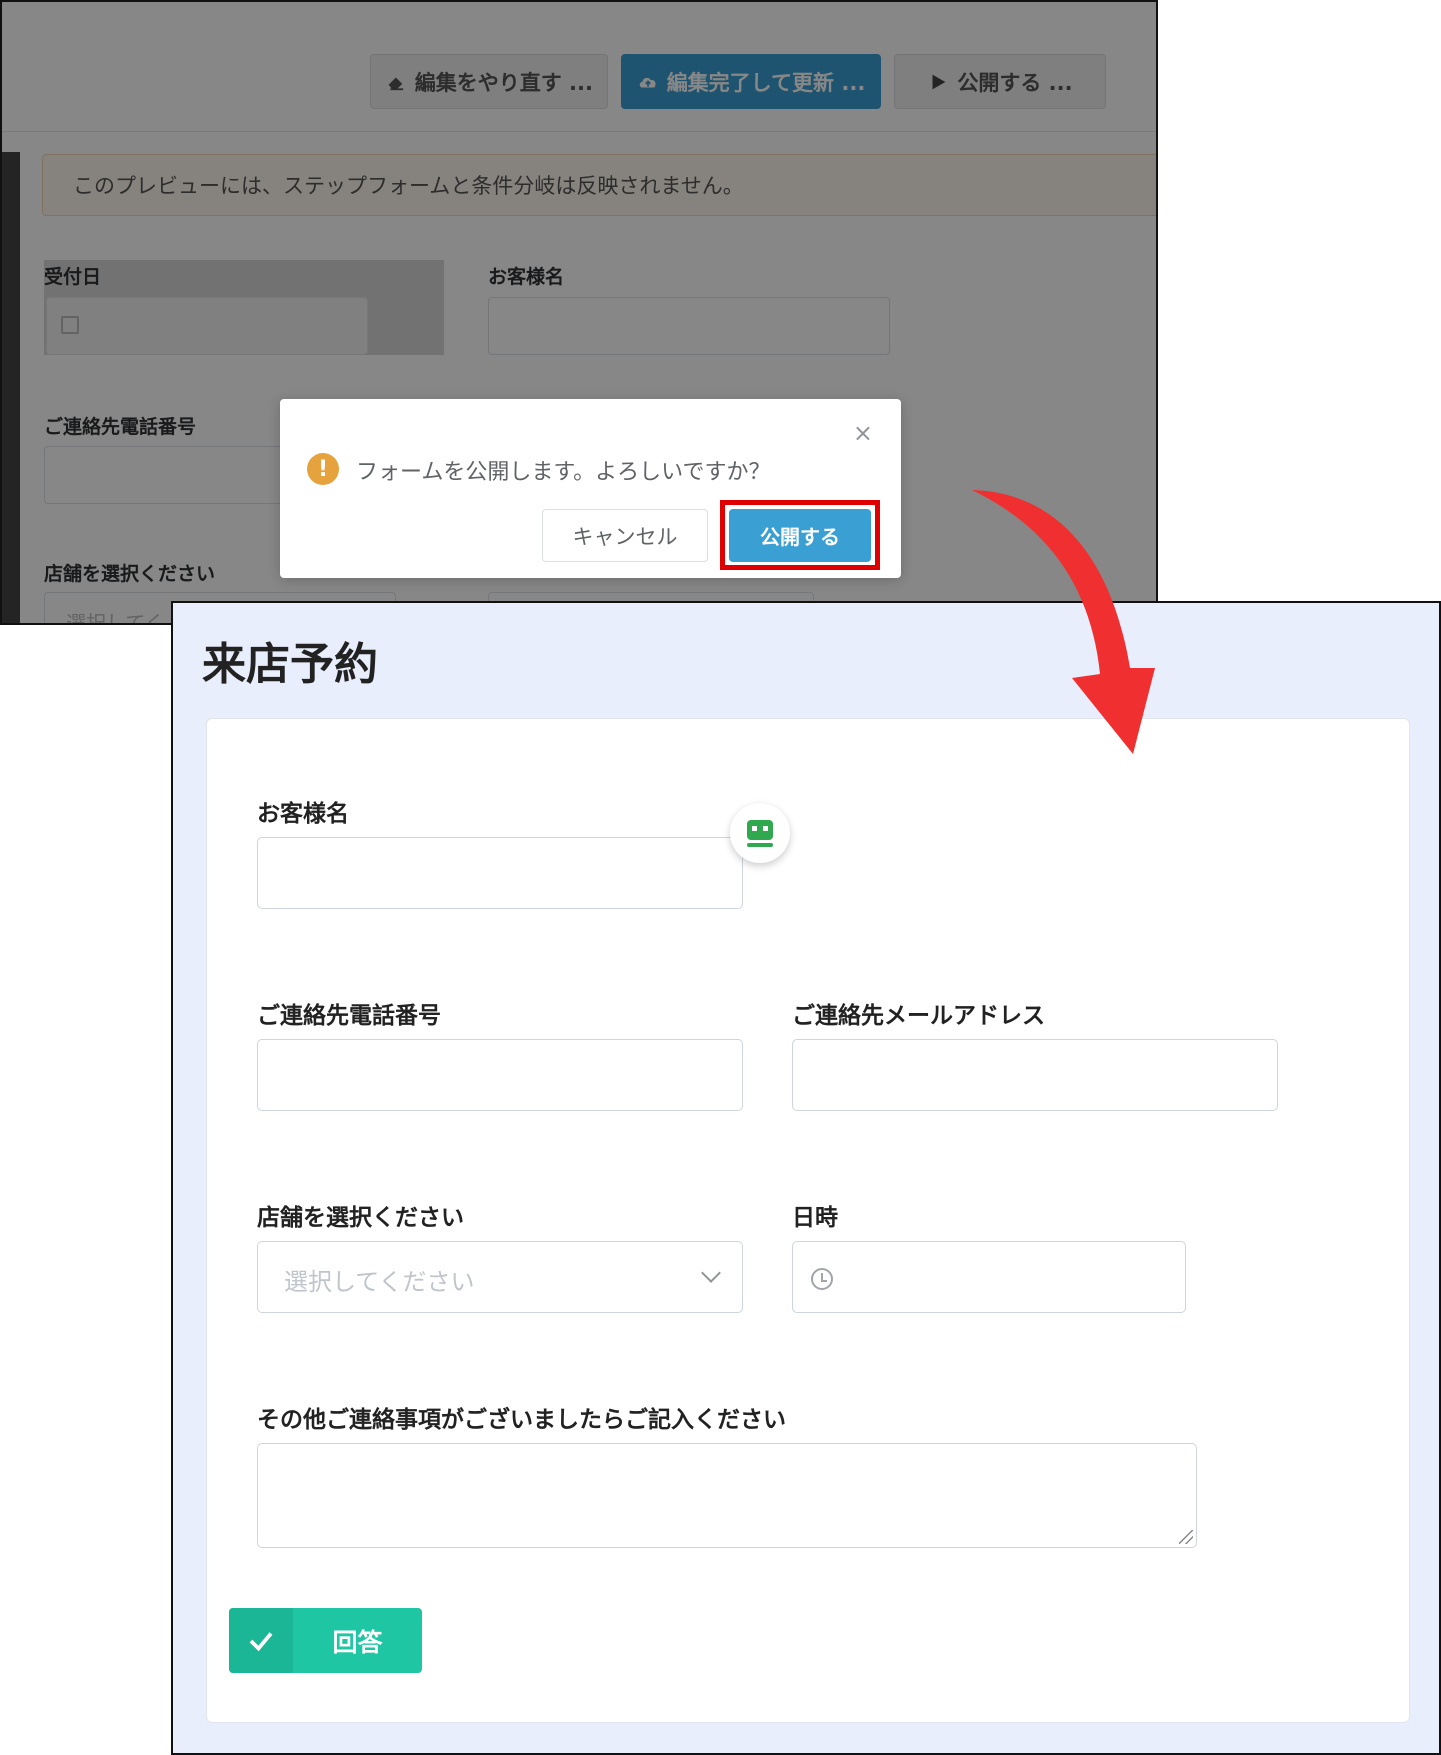 This screenshot has height=1755, width=1441. I want to click on chevron-down-icon, so click(711, 1273).